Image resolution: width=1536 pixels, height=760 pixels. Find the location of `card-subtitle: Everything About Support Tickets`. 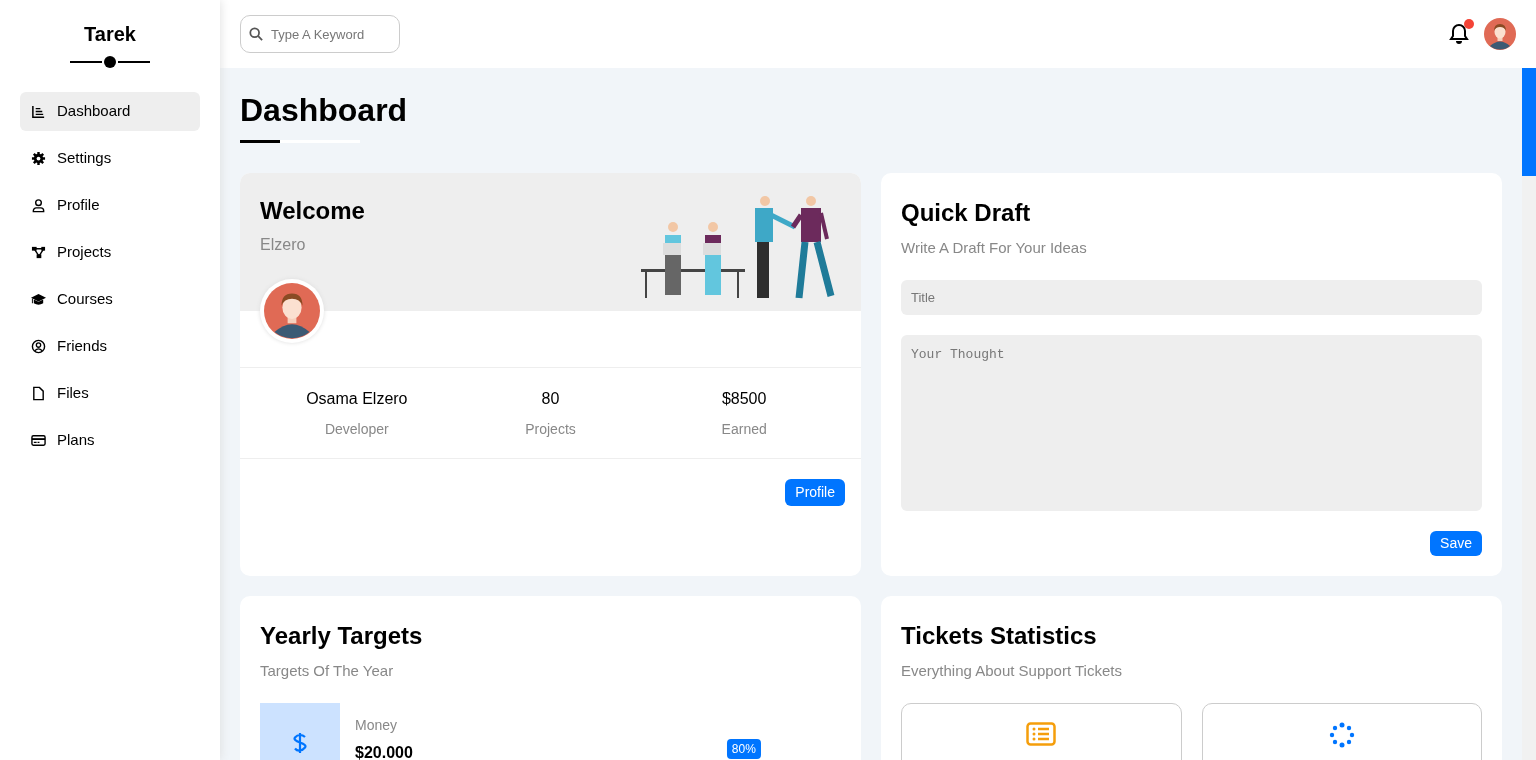

card-subtitle: Everything About Support Tickets is located at coordinates (1012, 671).